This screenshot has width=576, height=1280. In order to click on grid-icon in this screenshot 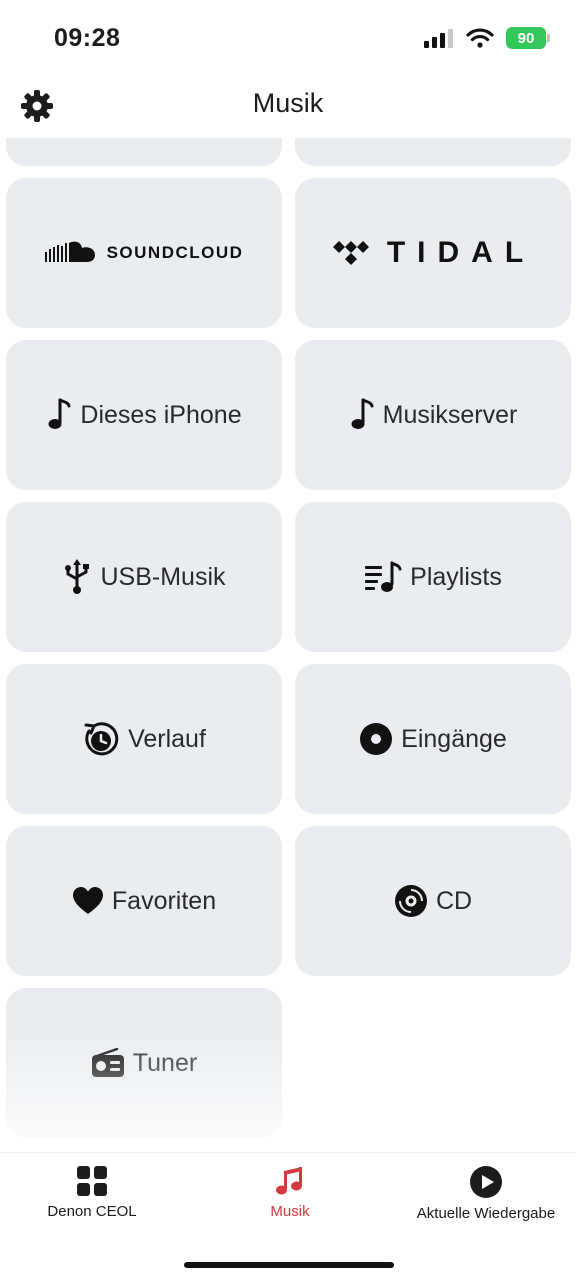, I will do `click(92, 1181)`.